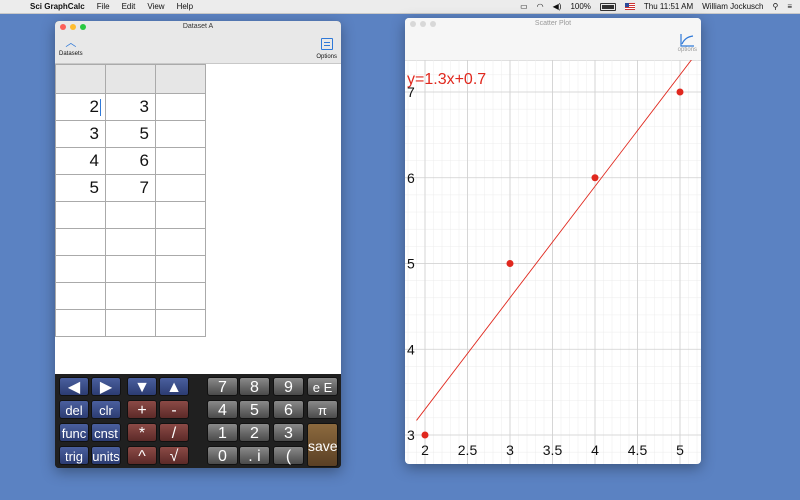  What do you see at coordinates (142, 432) in the screenshot?
I see `key-row3-2: *` at bounding box center [142, 432].